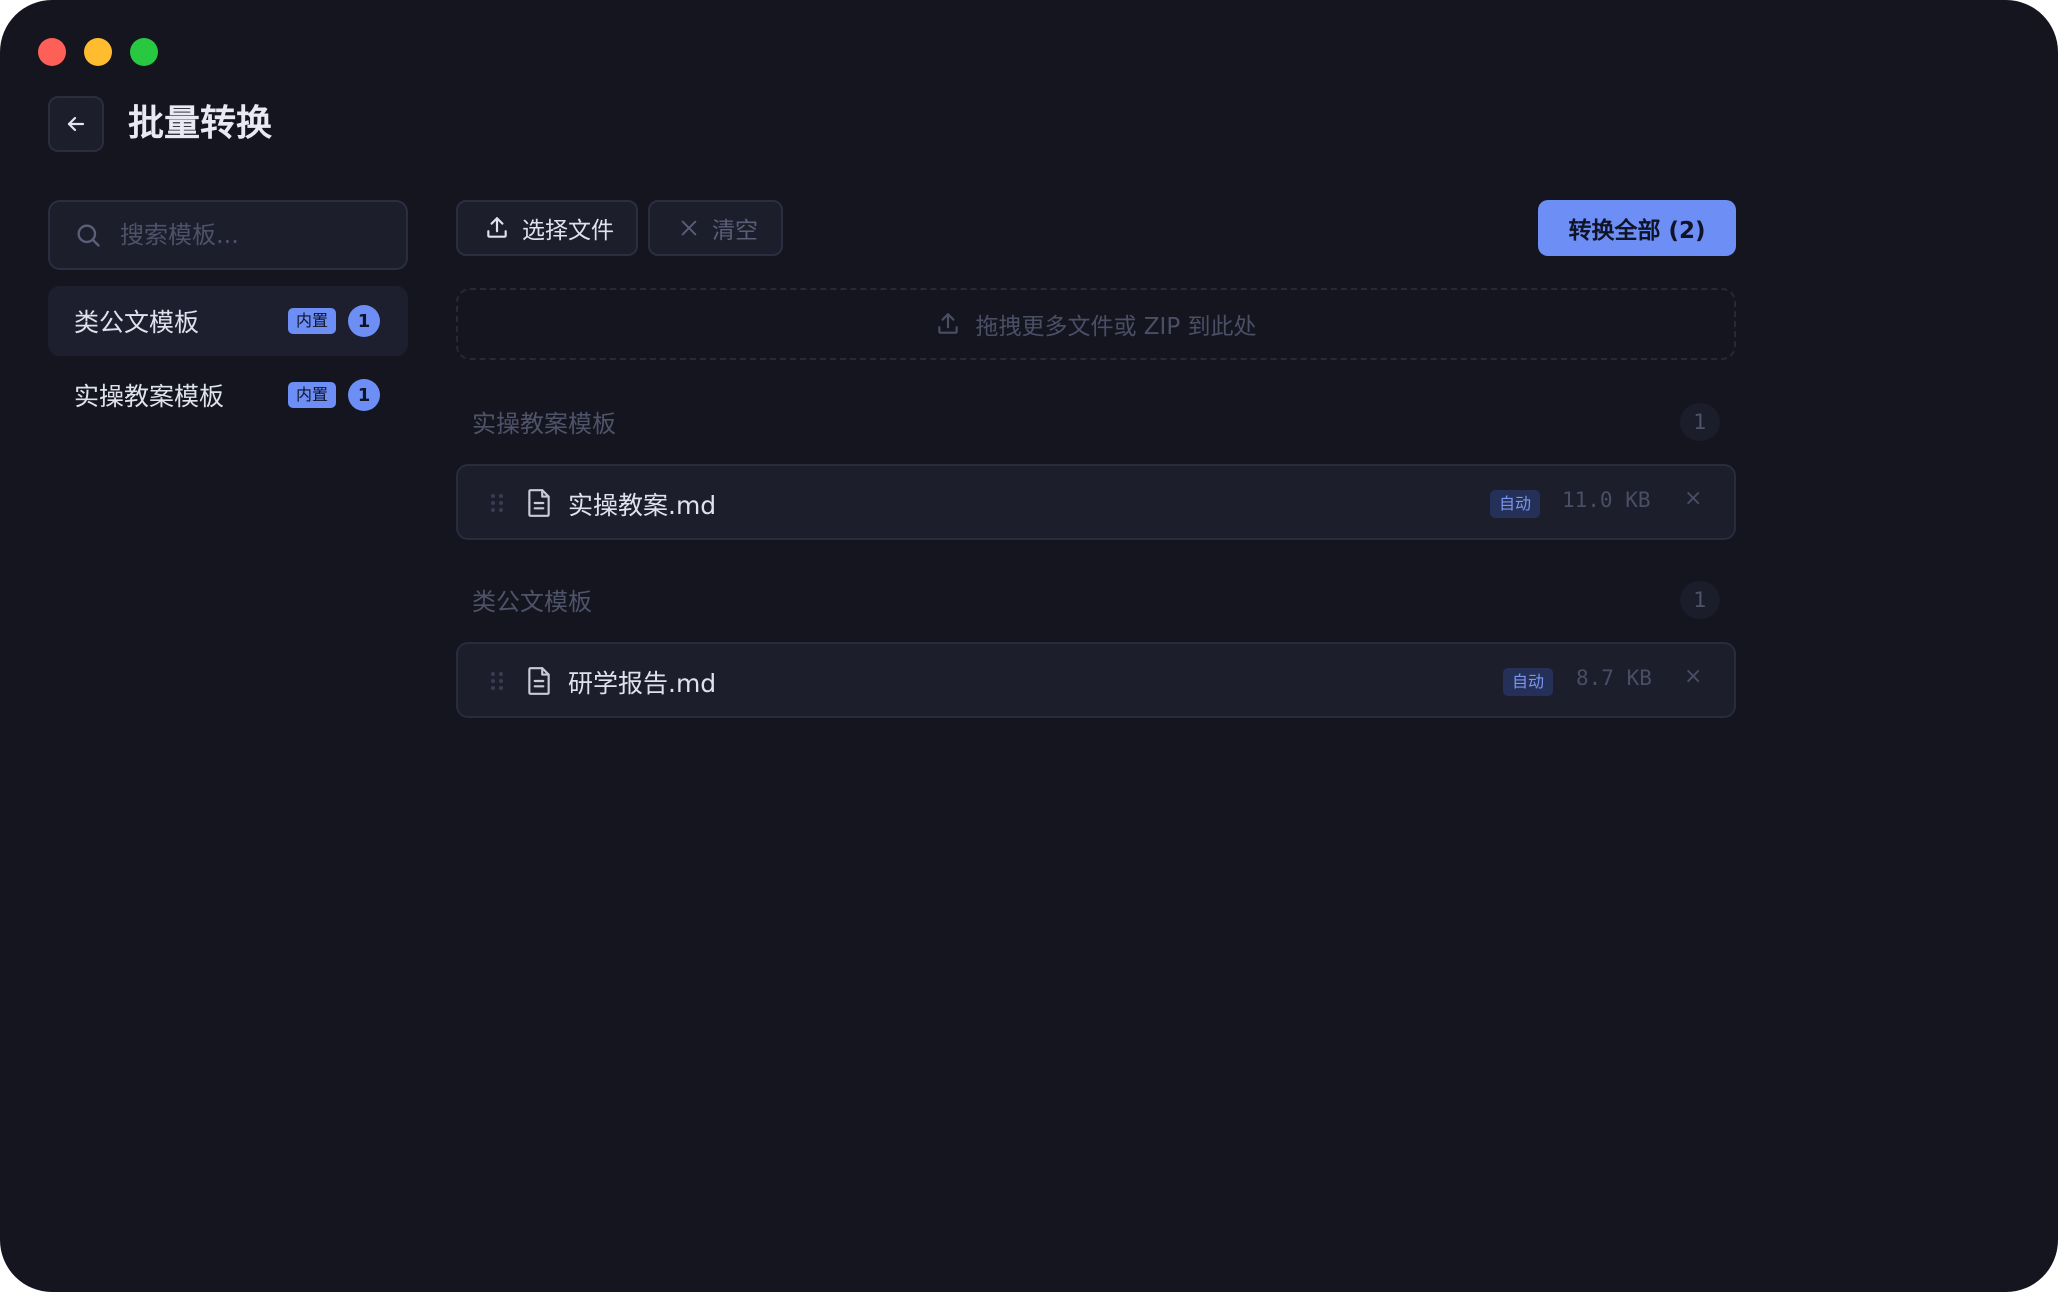  What do you see at coordinates (149, 396) in the screenshot?
I see `sidebar-item-label: 实操教案模板` at bounding box center [149, 396].